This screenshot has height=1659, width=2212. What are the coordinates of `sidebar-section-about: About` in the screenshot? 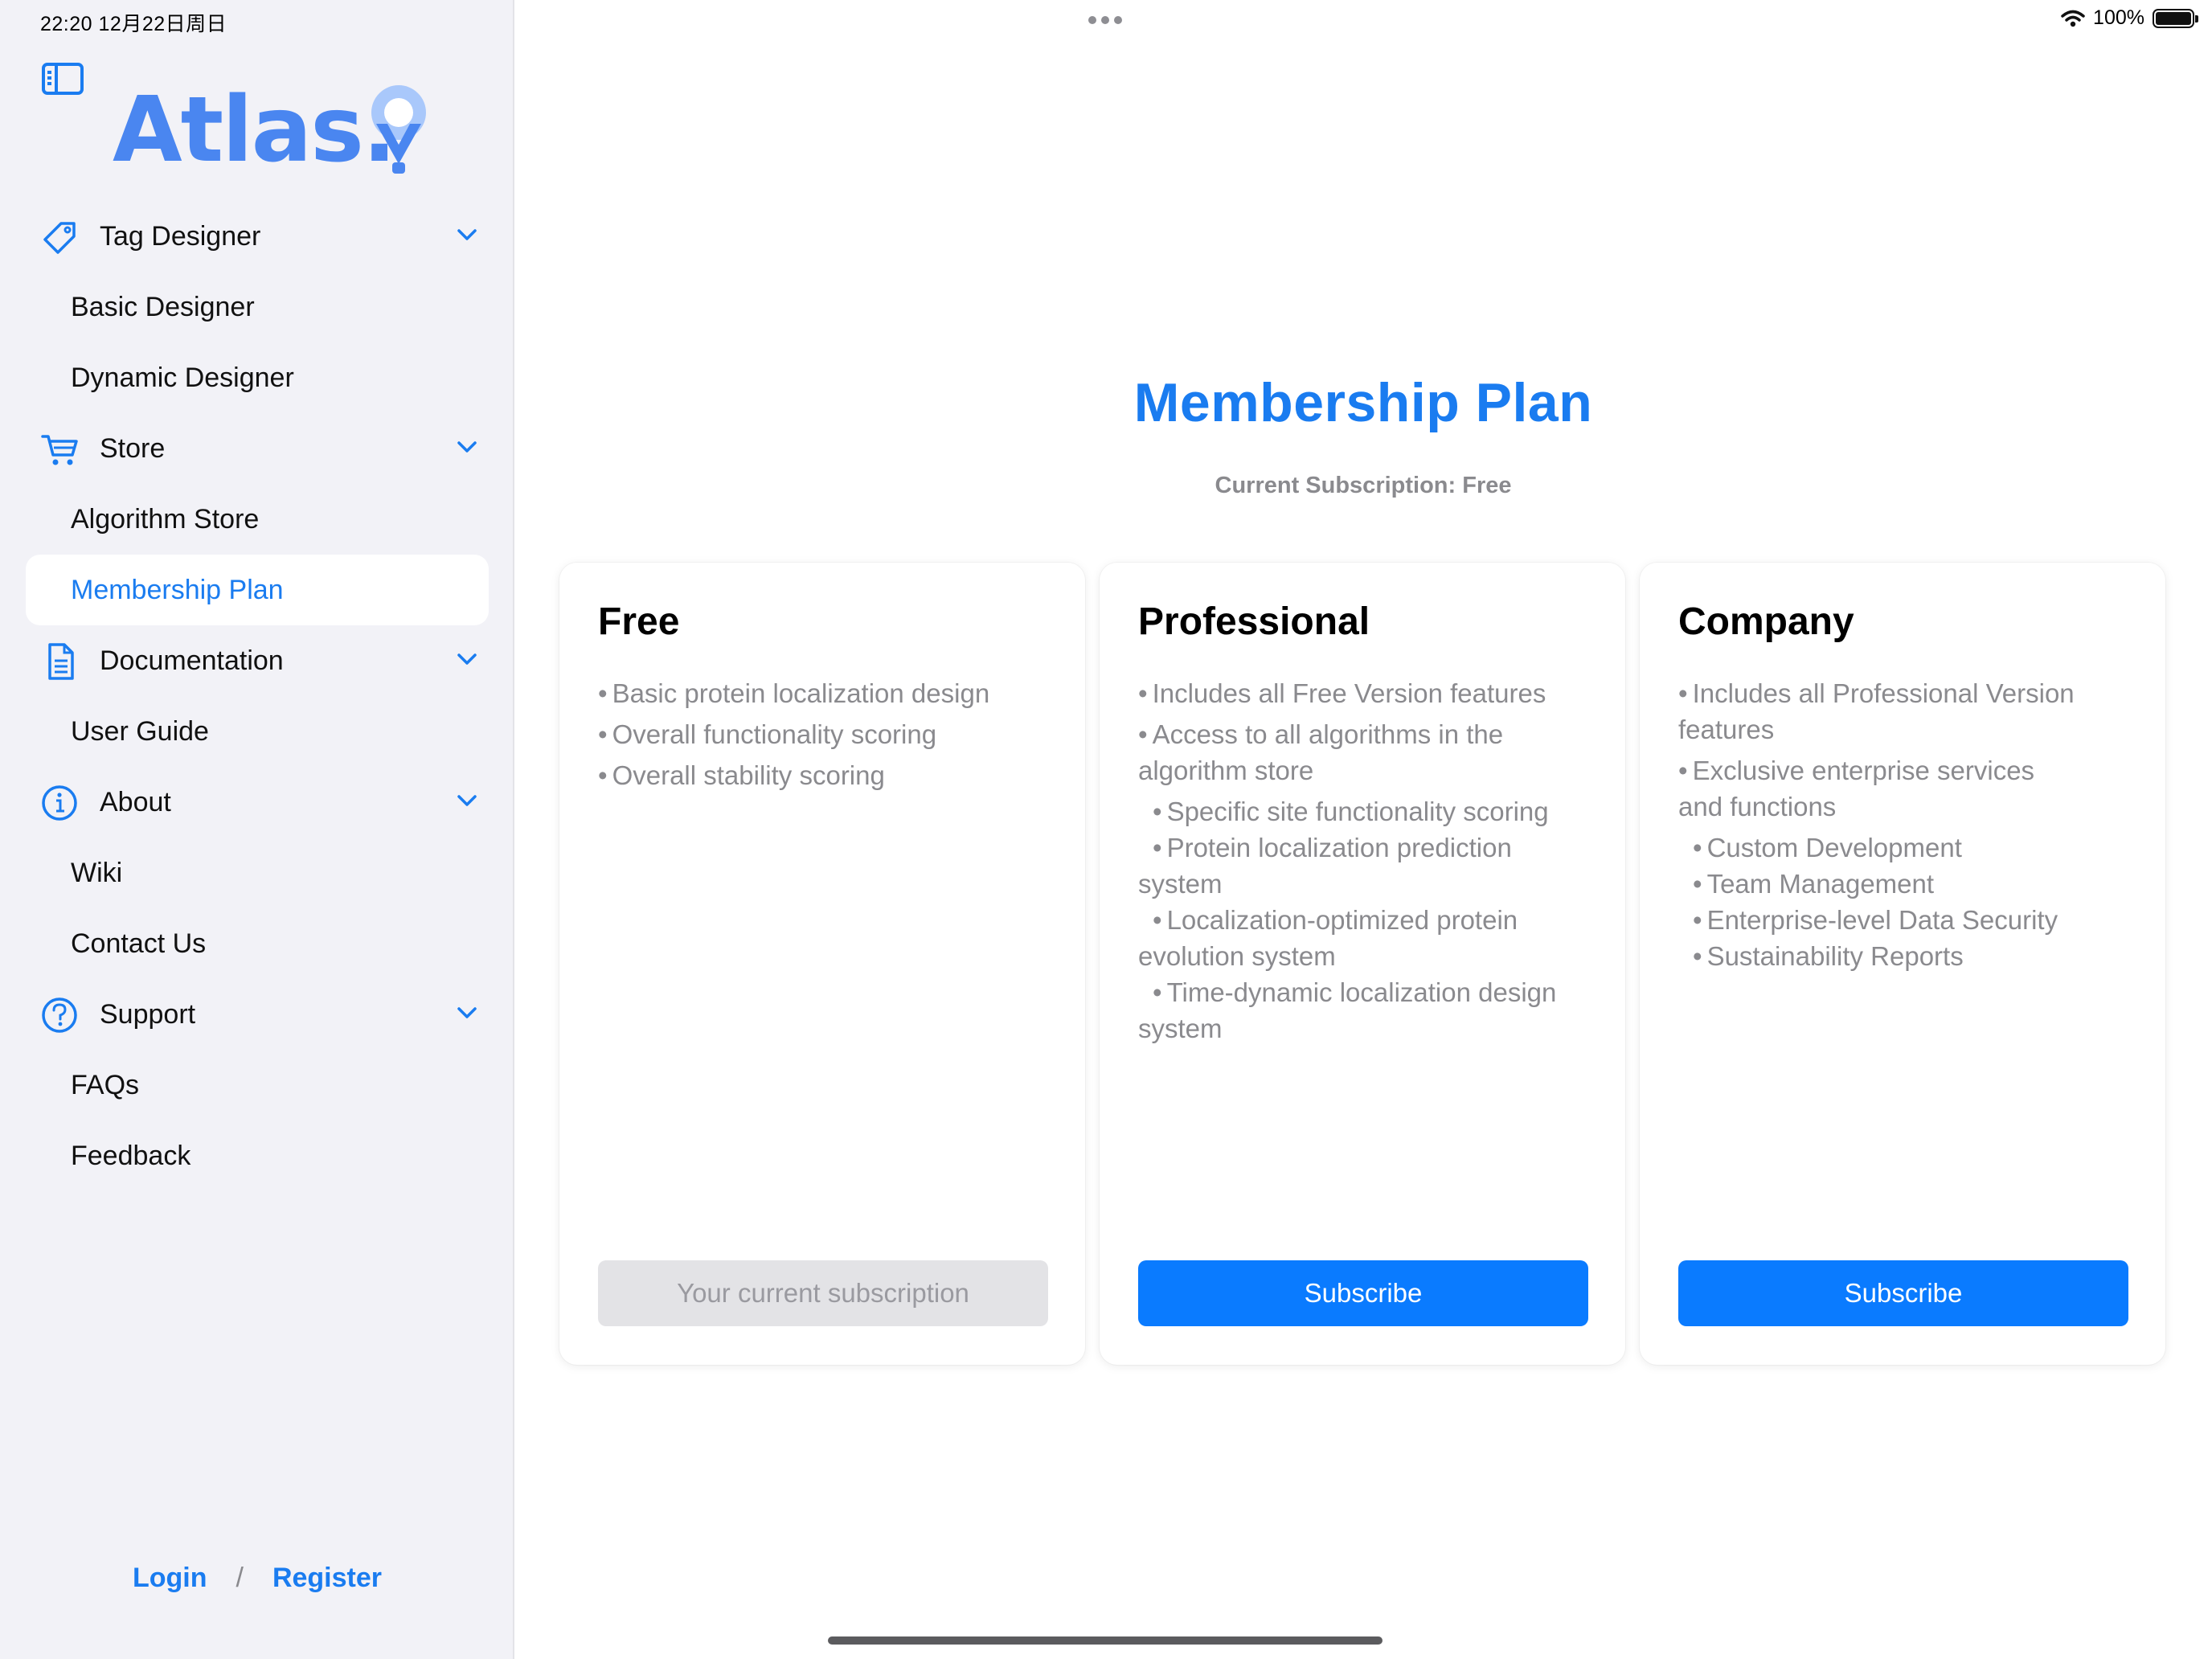 It's located at (257, 802).